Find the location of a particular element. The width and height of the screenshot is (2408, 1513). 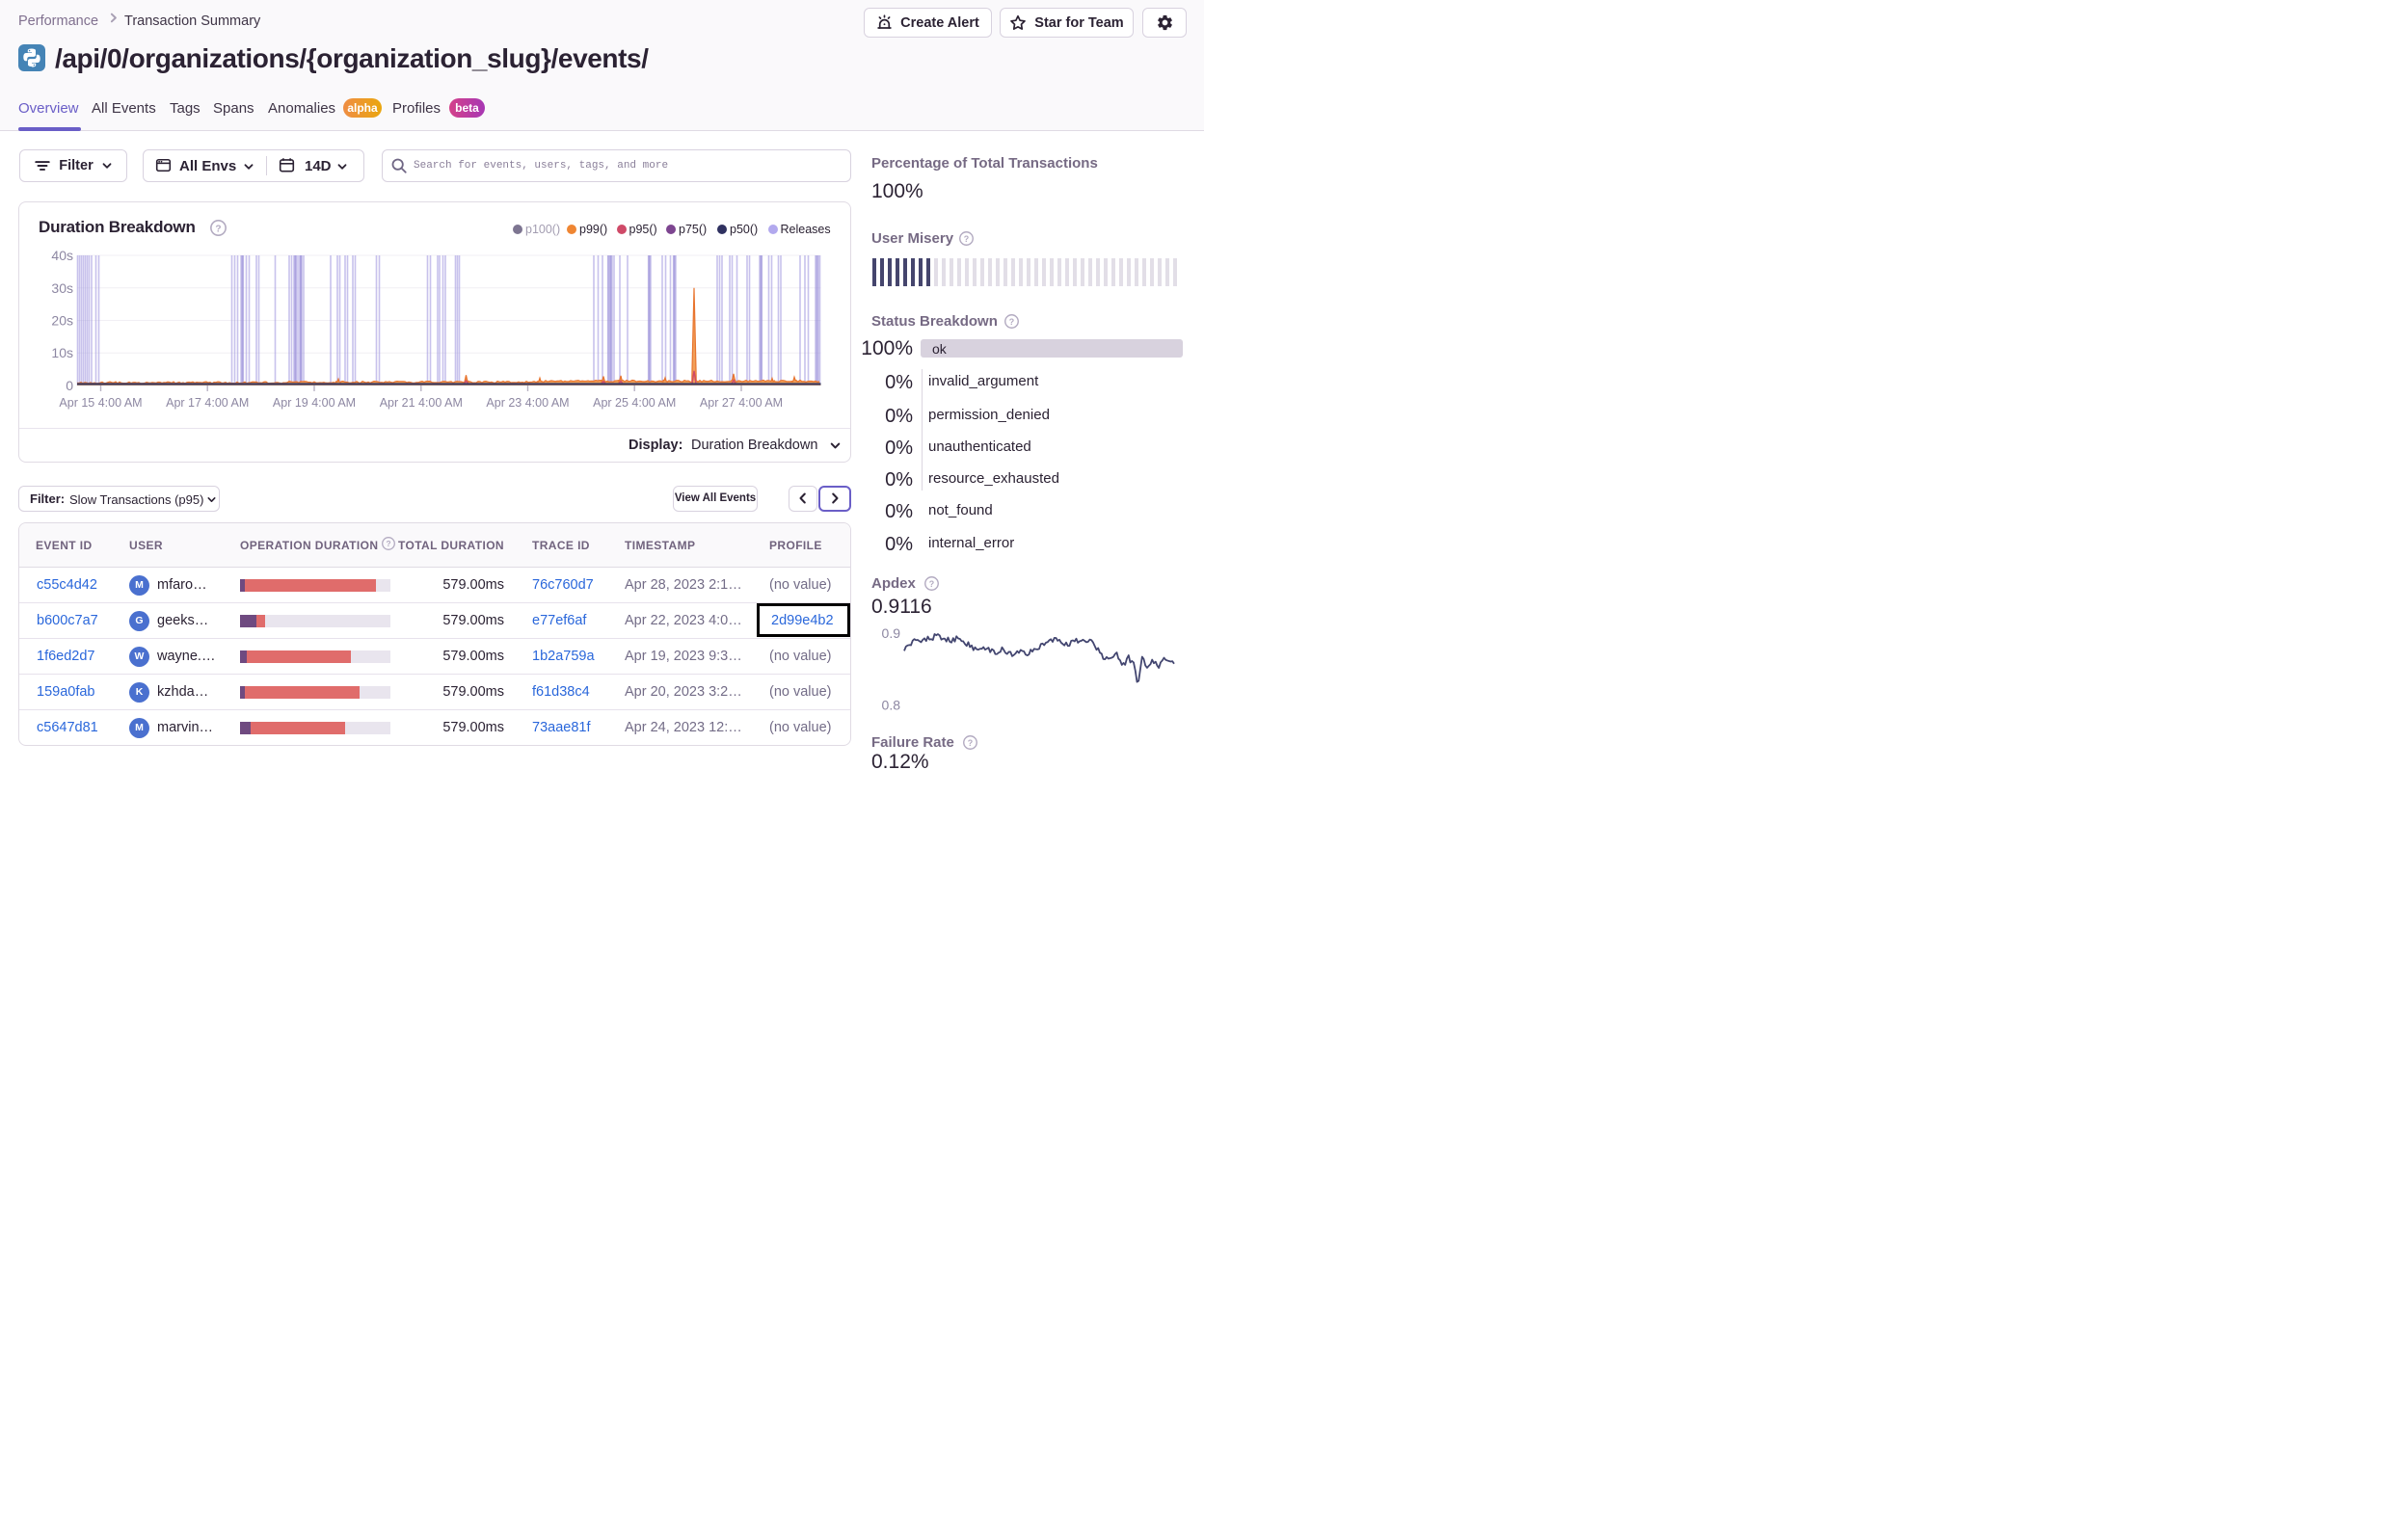

svg-text: 20s is located at coordinates (62, 321).